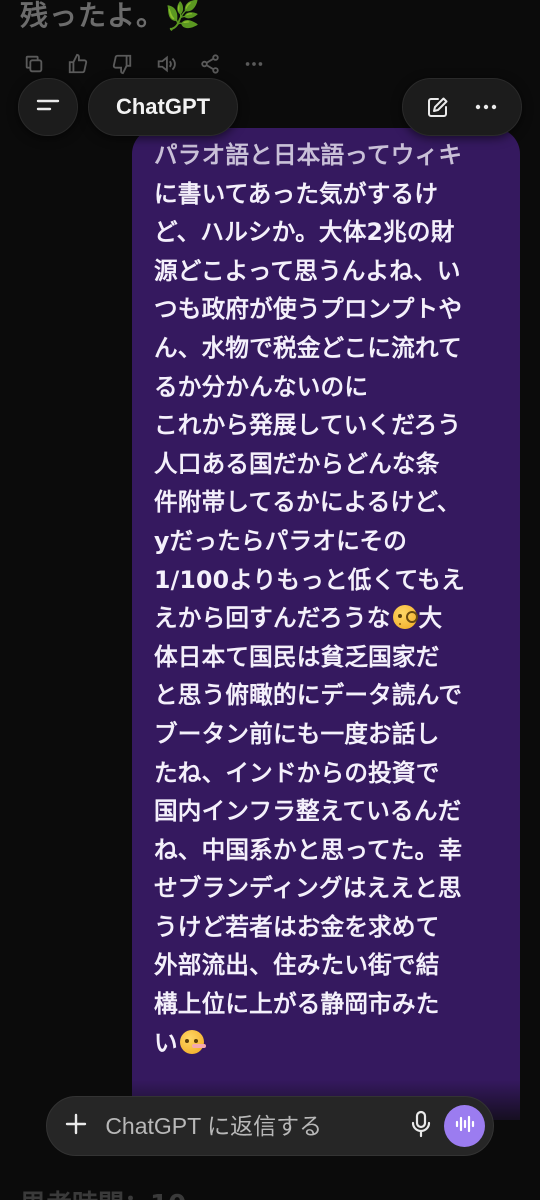 The image size is (540, 1200). I want to click on sidebar-menu-icon, so click(48, 107).